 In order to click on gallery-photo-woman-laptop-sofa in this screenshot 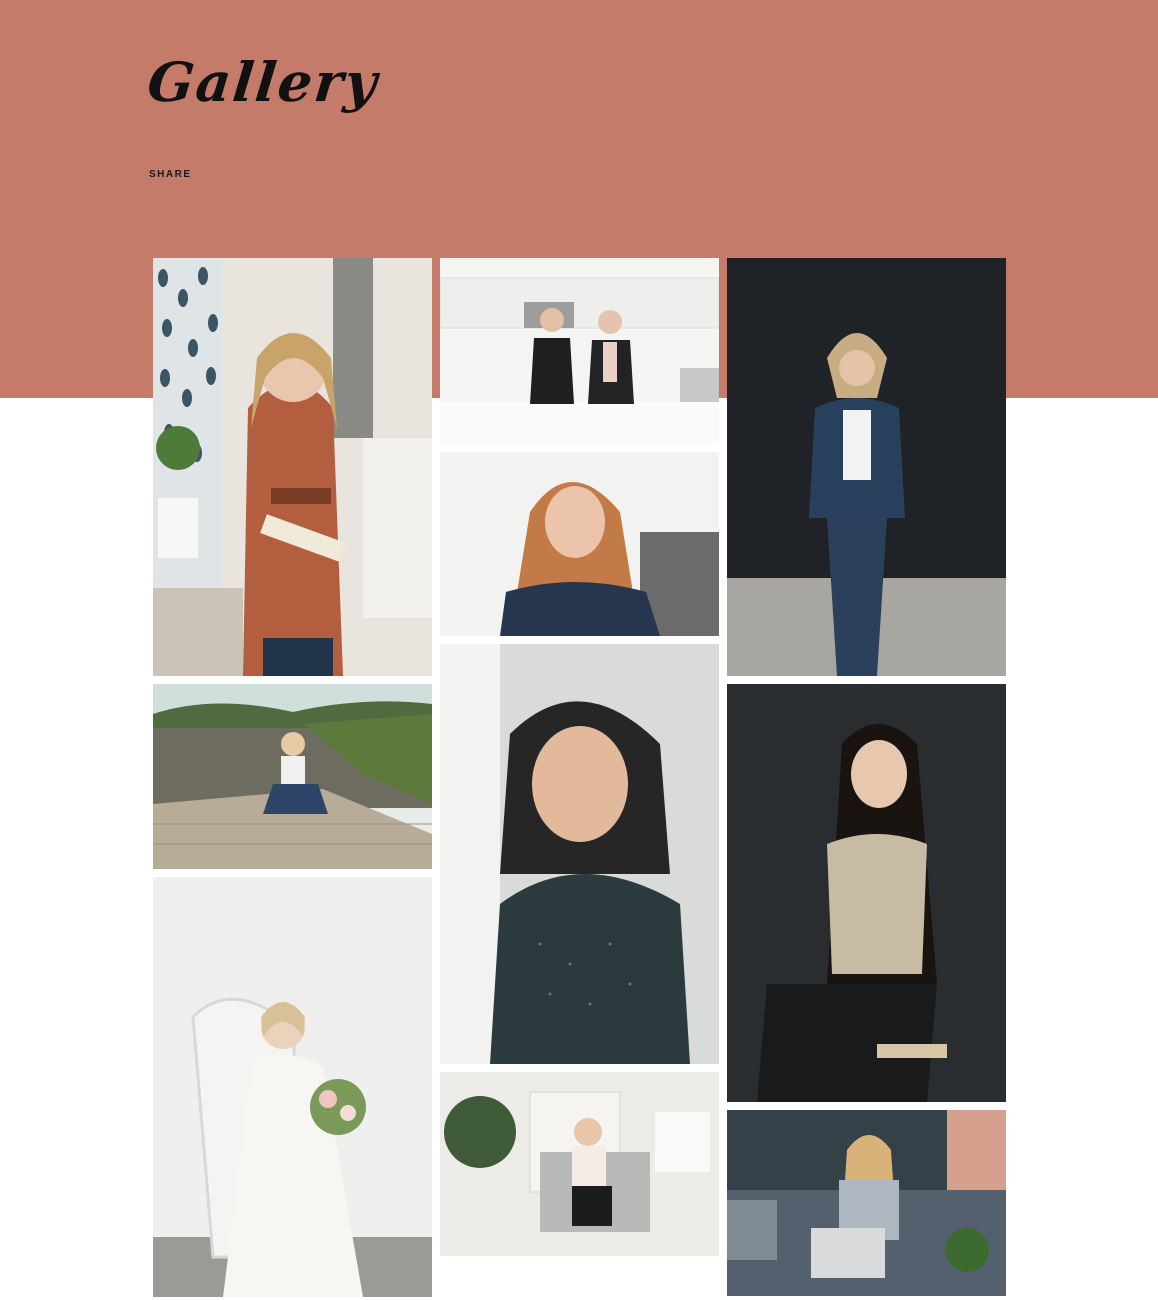, I will do `click(866, 1203)`.